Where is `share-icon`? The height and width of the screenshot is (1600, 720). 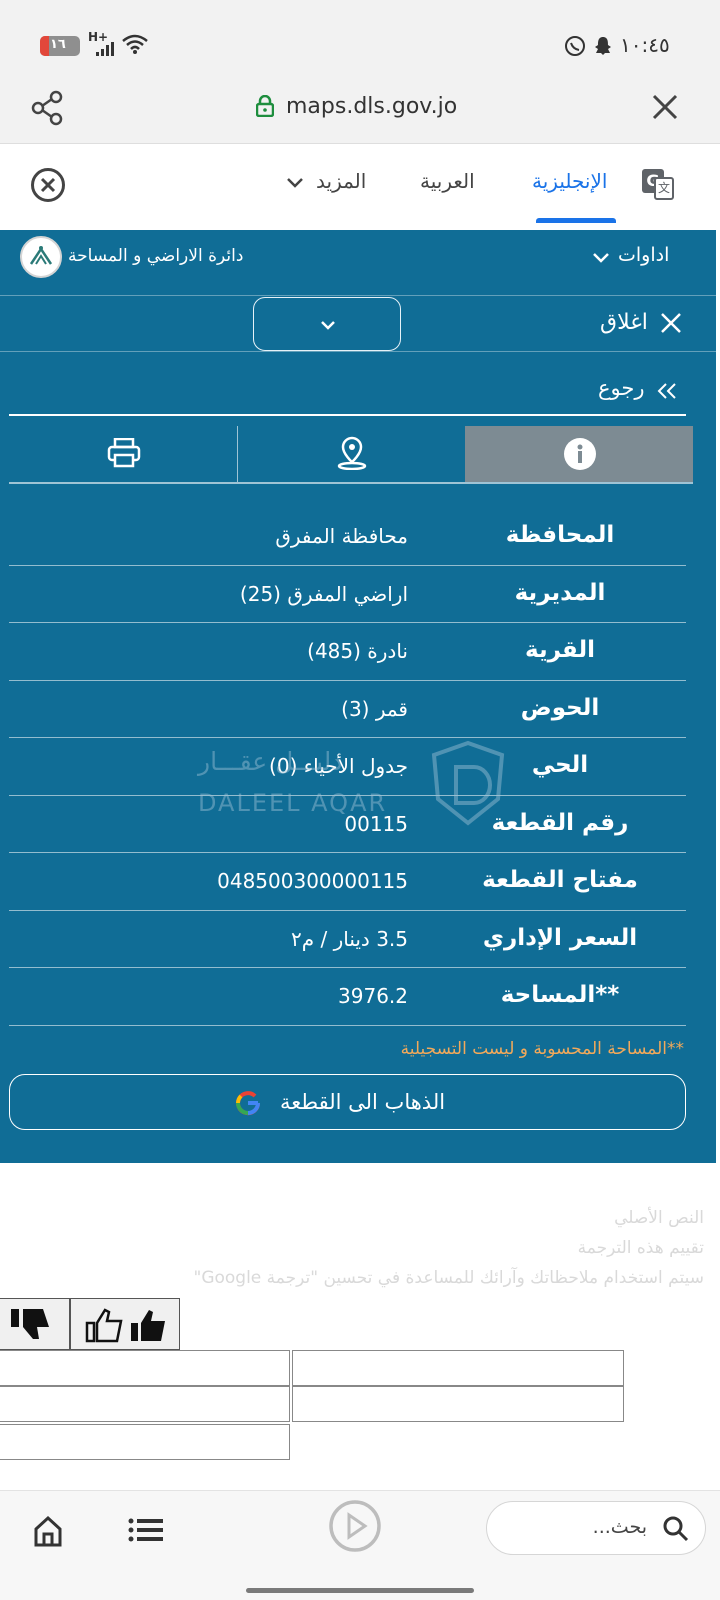 share-icon is located at coordinates (48, 108).